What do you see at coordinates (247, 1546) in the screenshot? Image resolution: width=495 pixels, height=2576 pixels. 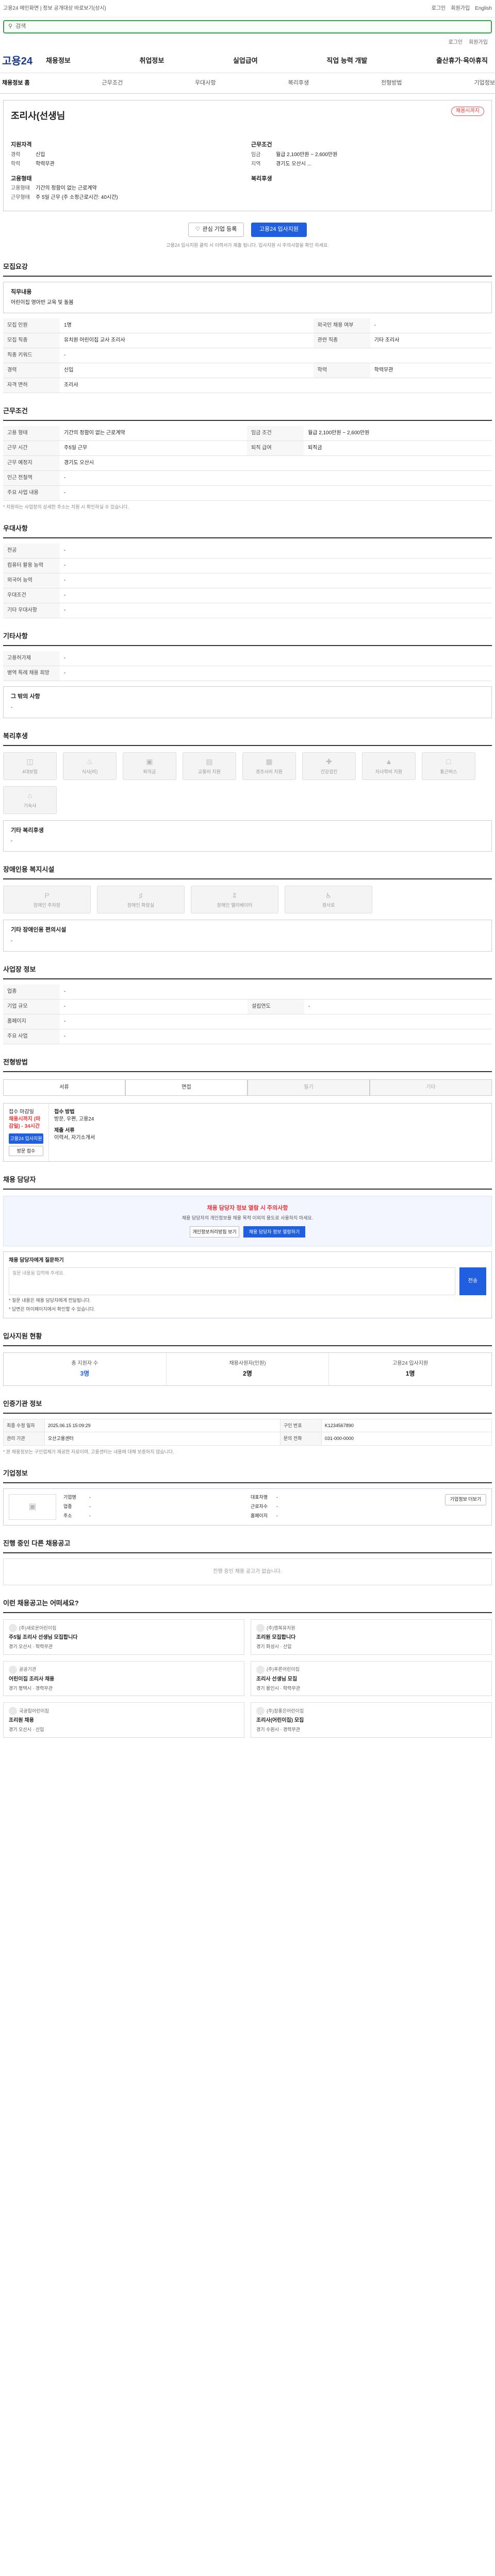 I see `others-title: 진행 중인 다른 채용공고` at bounding box center [247, 1546].